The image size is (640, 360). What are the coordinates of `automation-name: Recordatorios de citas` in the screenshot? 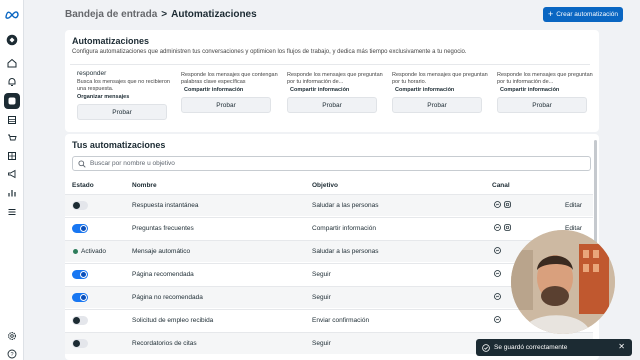 It's located at (164, 343).